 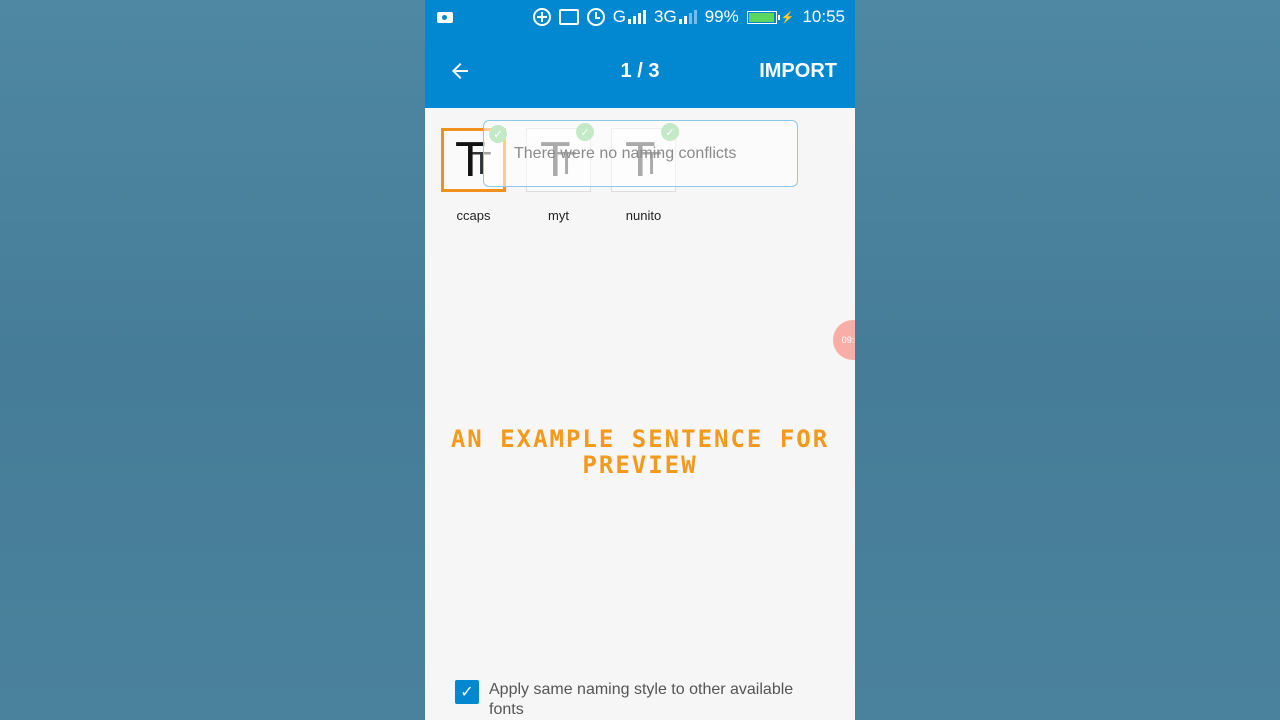 What do you see at coordinates (640, 452) in the screenshot?
I see `preview-sentence: An example sentence for preview` at bounding box center [640, 452].